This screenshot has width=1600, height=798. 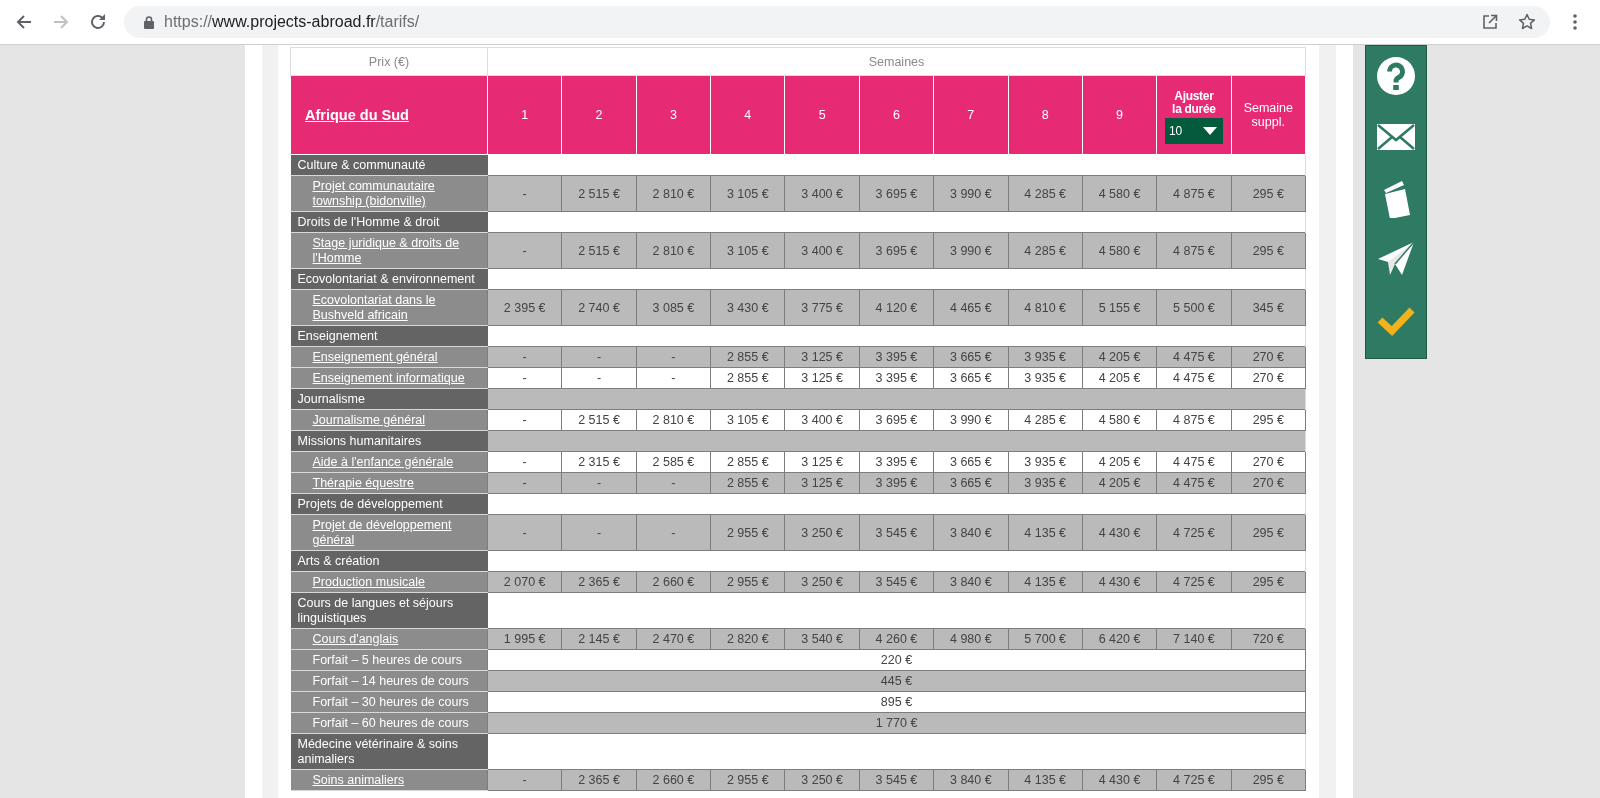 I want to click on price-cell: 2 315 €, so click(x=599, y=462).